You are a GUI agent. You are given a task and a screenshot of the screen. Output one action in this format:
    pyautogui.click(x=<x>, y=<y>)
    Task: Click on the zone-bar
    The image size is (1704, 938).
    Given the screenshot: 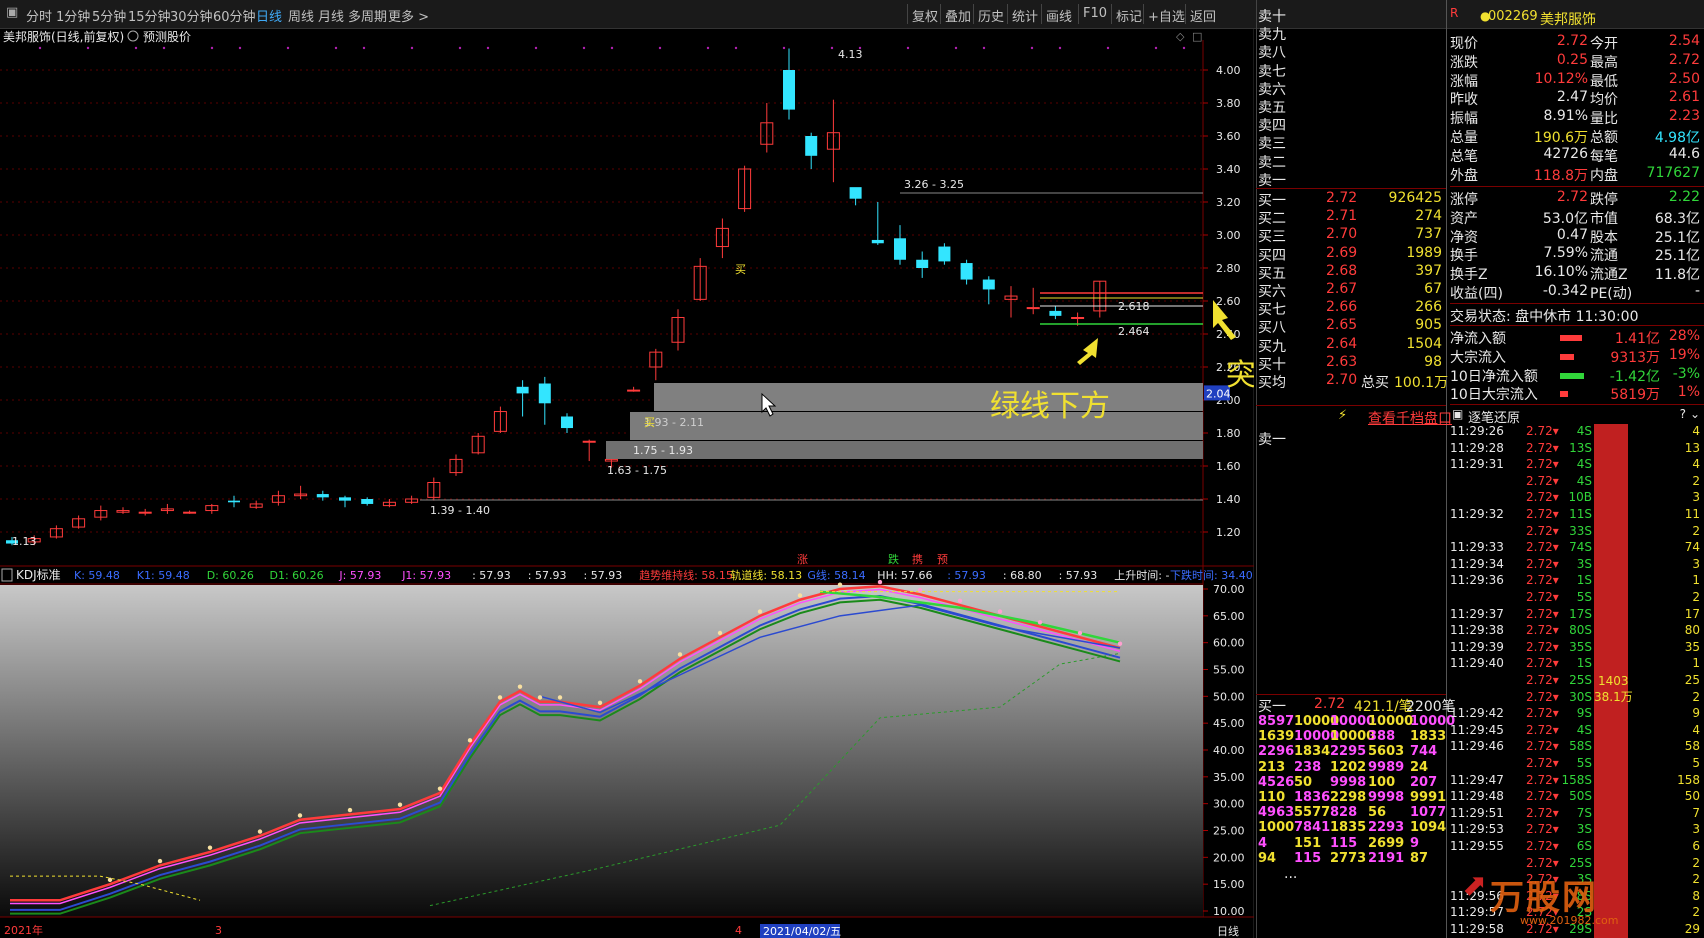 What is the action you would take?
    pyautogui.click(x=904, y=450)
    